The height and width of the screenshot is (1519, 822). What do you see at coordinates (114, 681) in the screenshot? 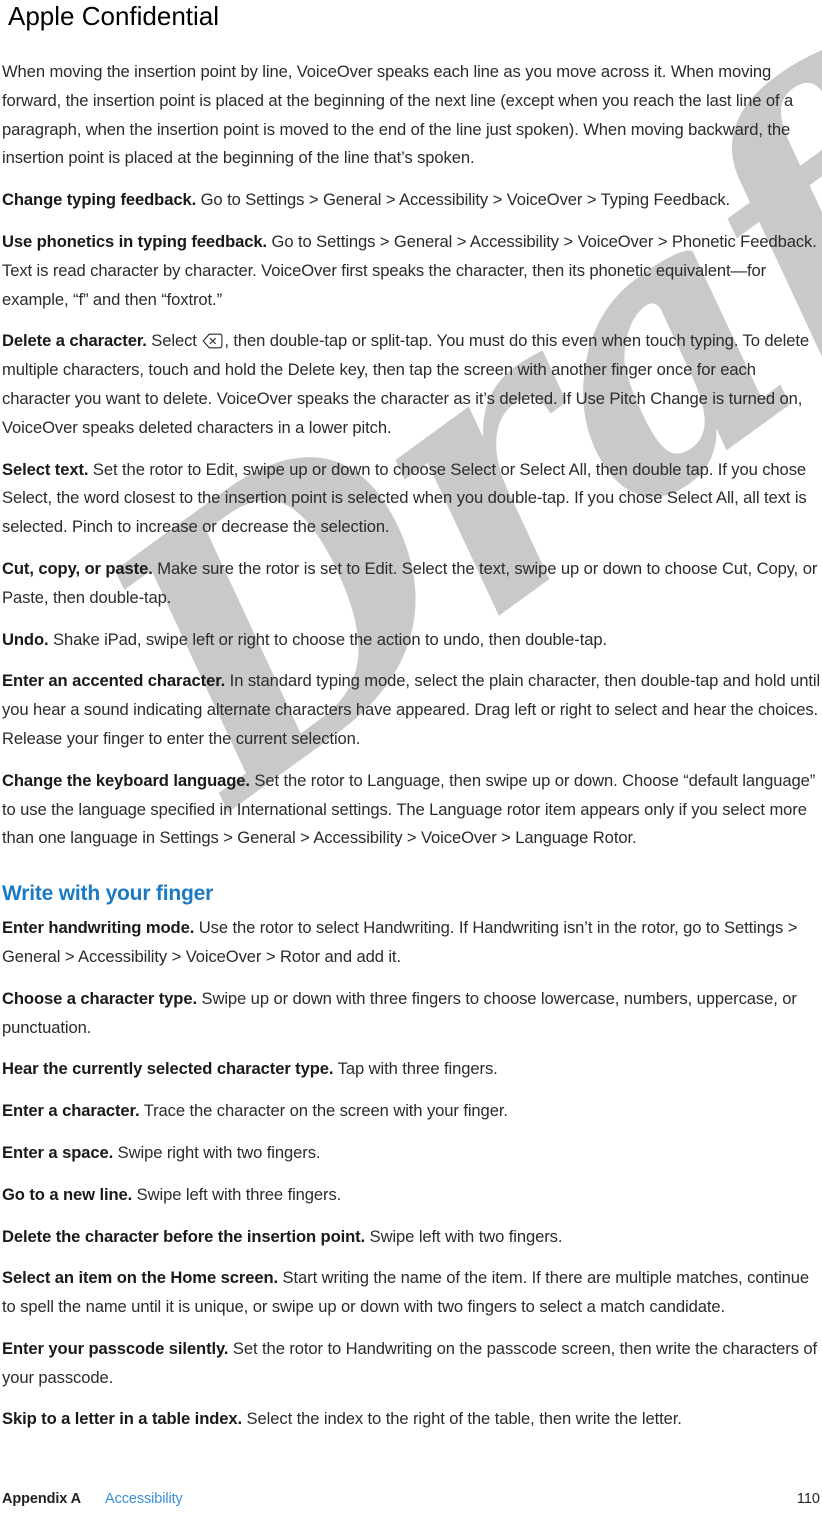
I see `task-lead: Enter an accented character.` at bounding box center [114, 681].